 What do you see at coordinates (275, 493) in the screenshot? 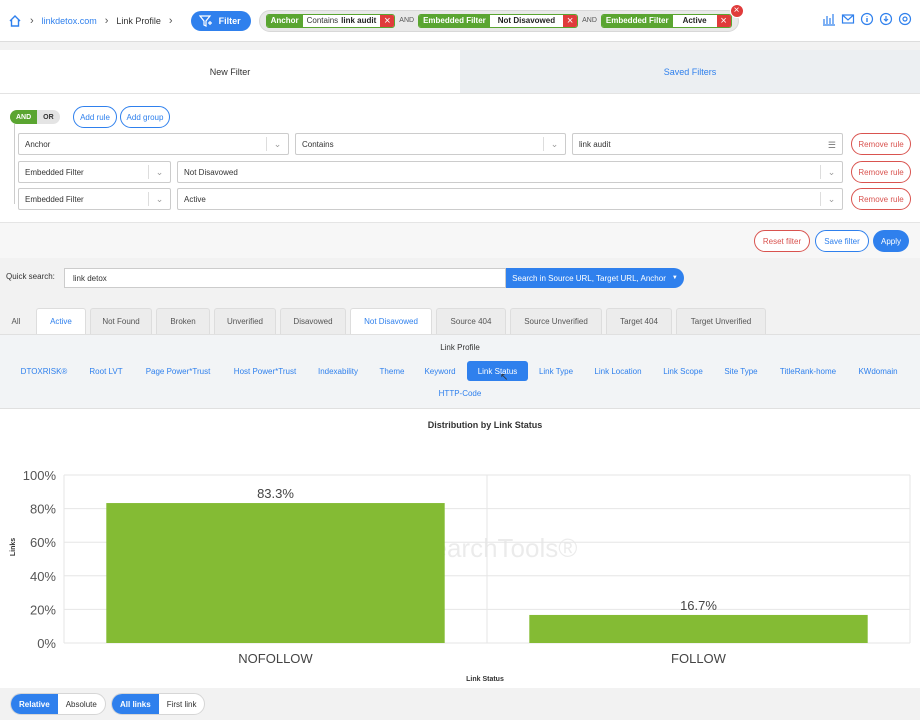
I see `bar-value-label: 83.3%` at bounding box center [275, 493].